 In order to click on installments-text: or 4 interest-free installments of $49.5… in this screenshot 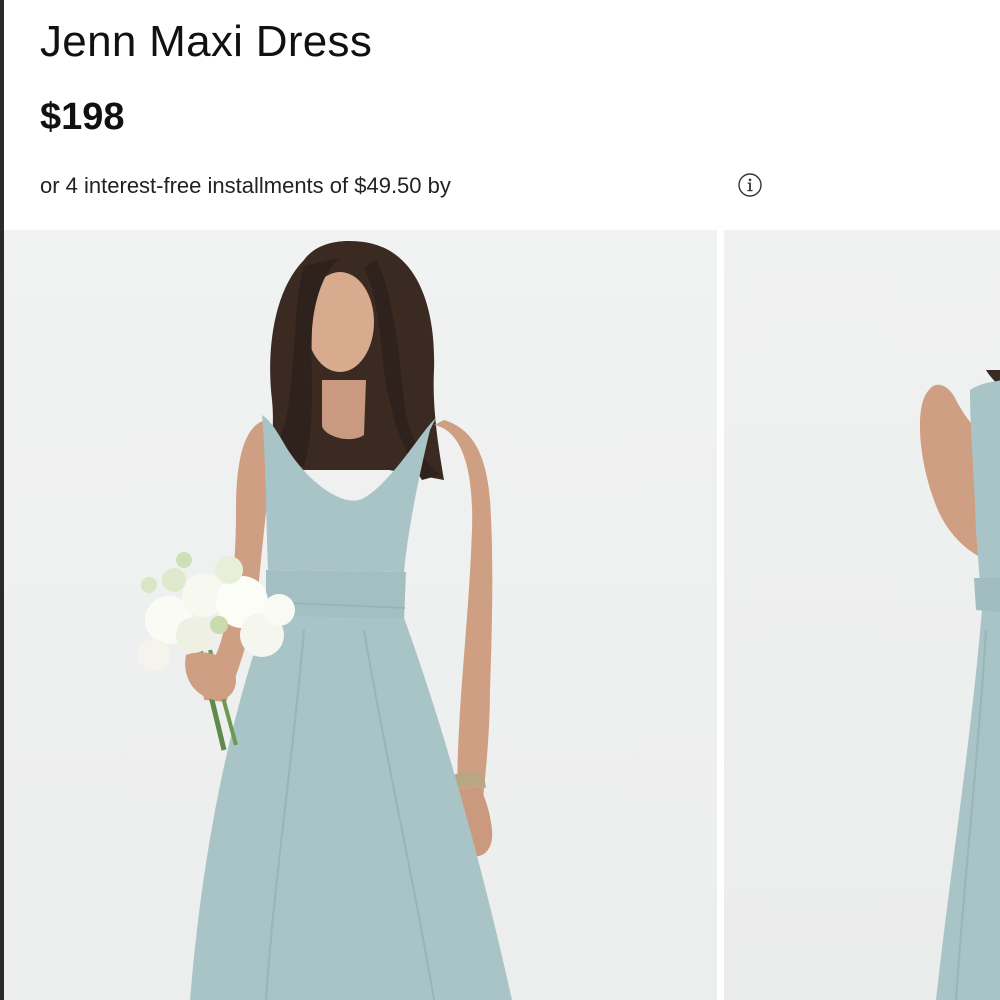, I will do `click(245, 185)`.